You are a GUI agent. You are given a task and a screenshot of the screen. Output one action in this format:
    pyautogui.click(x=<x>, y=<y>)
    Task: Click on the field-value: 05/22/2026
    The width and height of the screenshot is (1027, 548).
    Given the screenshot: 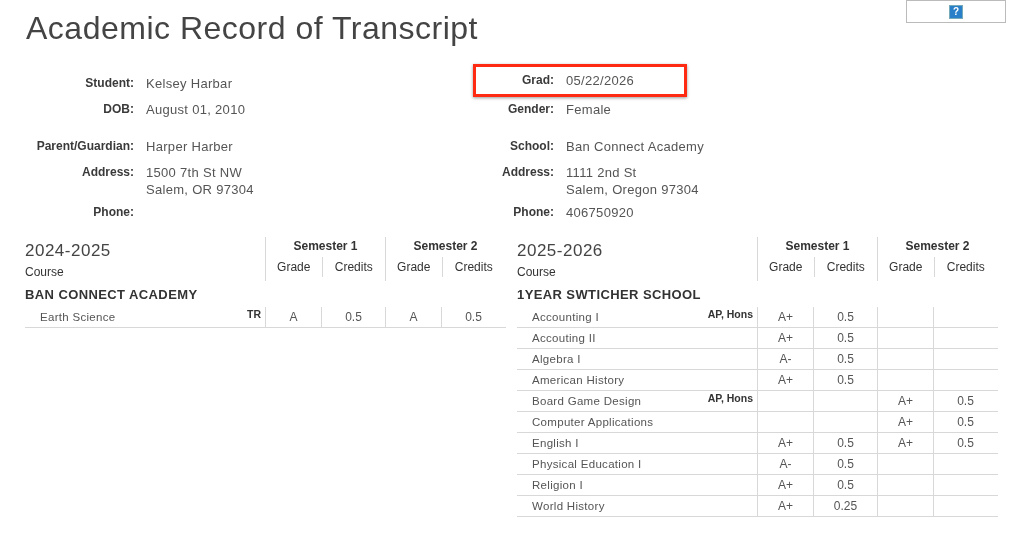 What is the action you would take?
    pyautogui.click(x=600, y=80)
    